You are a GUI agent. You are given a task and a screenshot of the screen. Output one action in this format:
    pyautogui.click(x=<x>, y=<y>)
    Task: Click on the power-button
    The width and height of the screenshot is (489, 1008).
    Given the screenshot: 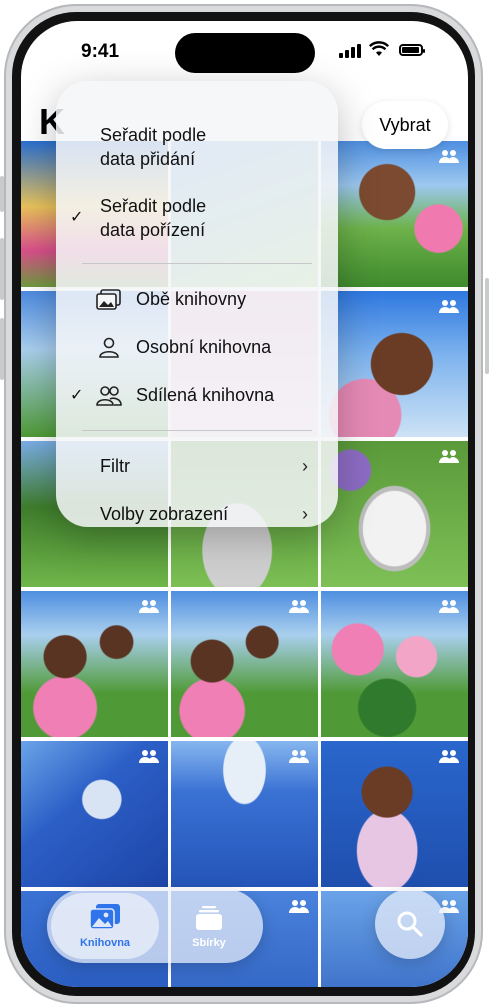 What is the action you would take?
    pyautogui.click(x=487, y=326)
    